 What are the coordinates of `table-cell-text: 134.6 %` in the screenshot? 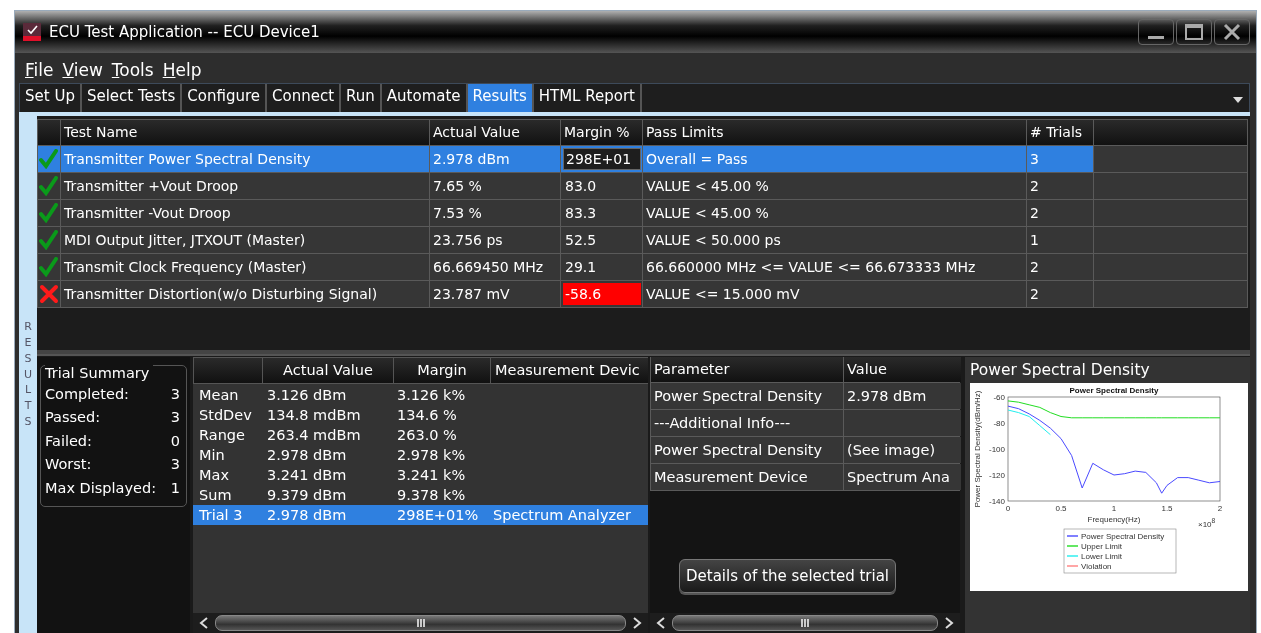 It's located at (427, 415).